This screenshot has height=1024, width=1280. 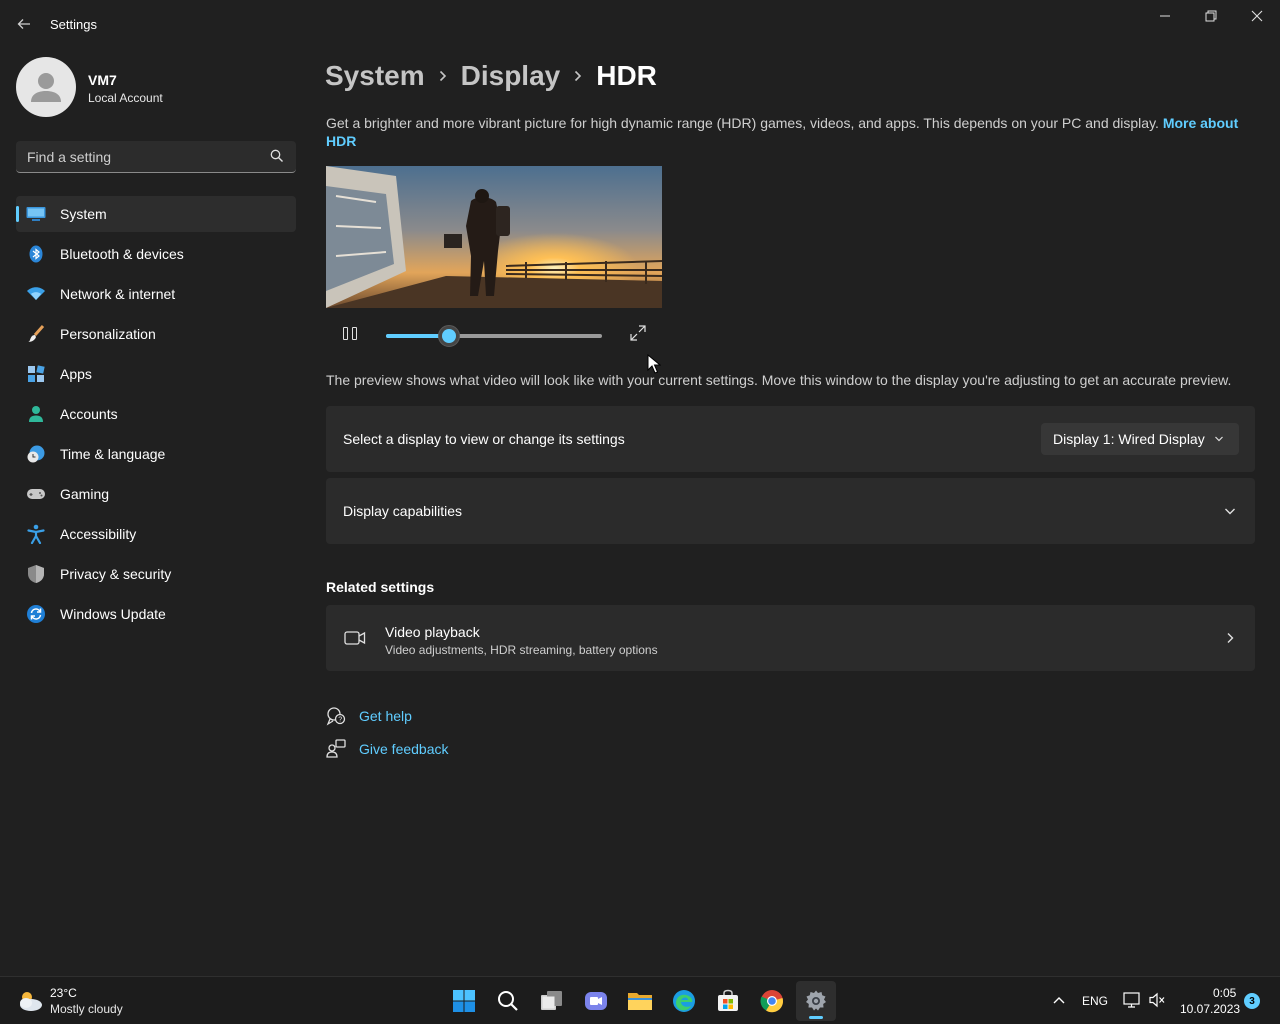 I want to click on sidebar-item-system: System, so click(x=156, y=214).